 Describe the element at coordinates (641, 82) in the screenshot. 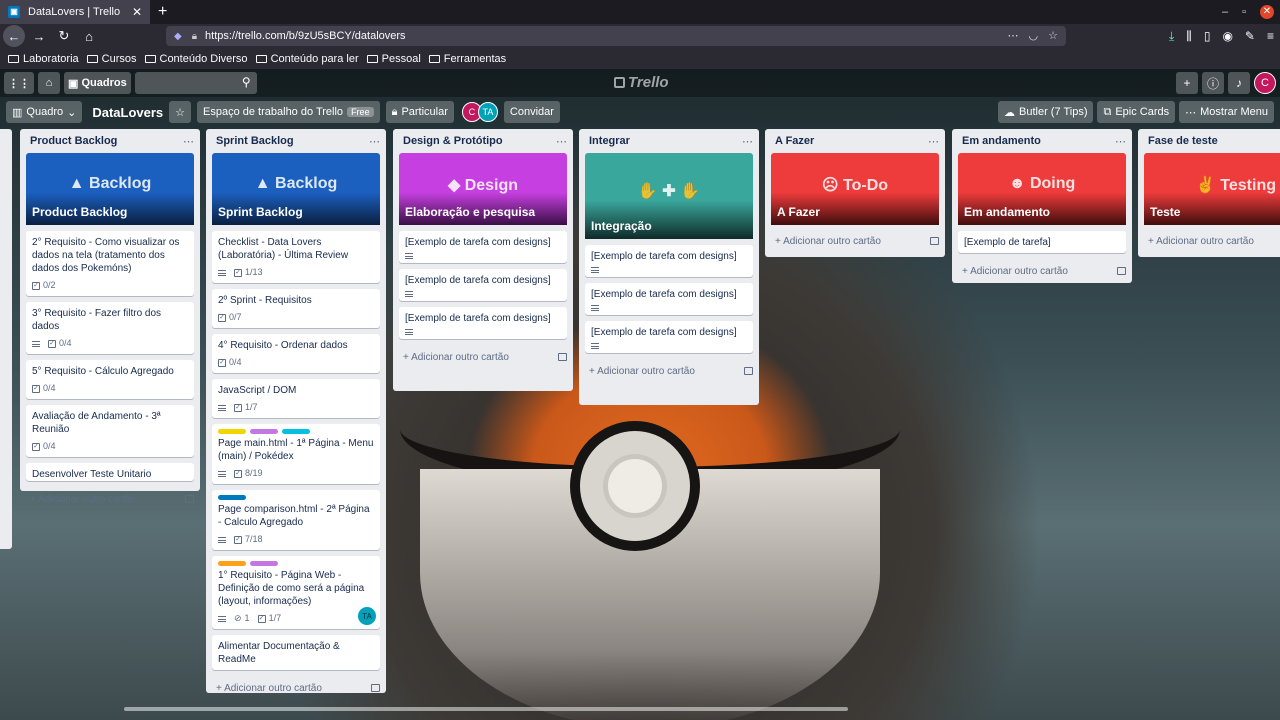

I see `trello-logo: Trello` at that location.